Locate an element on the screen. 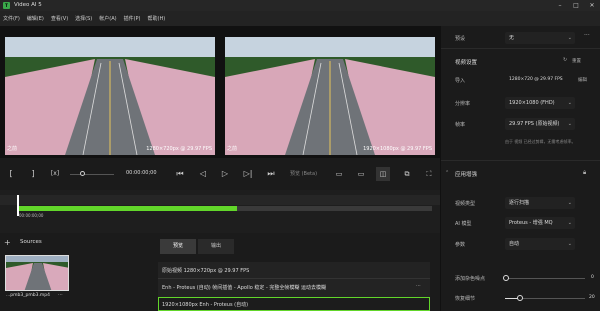  lock-icon: 🔒︎ is located at coordinates (584, 173).